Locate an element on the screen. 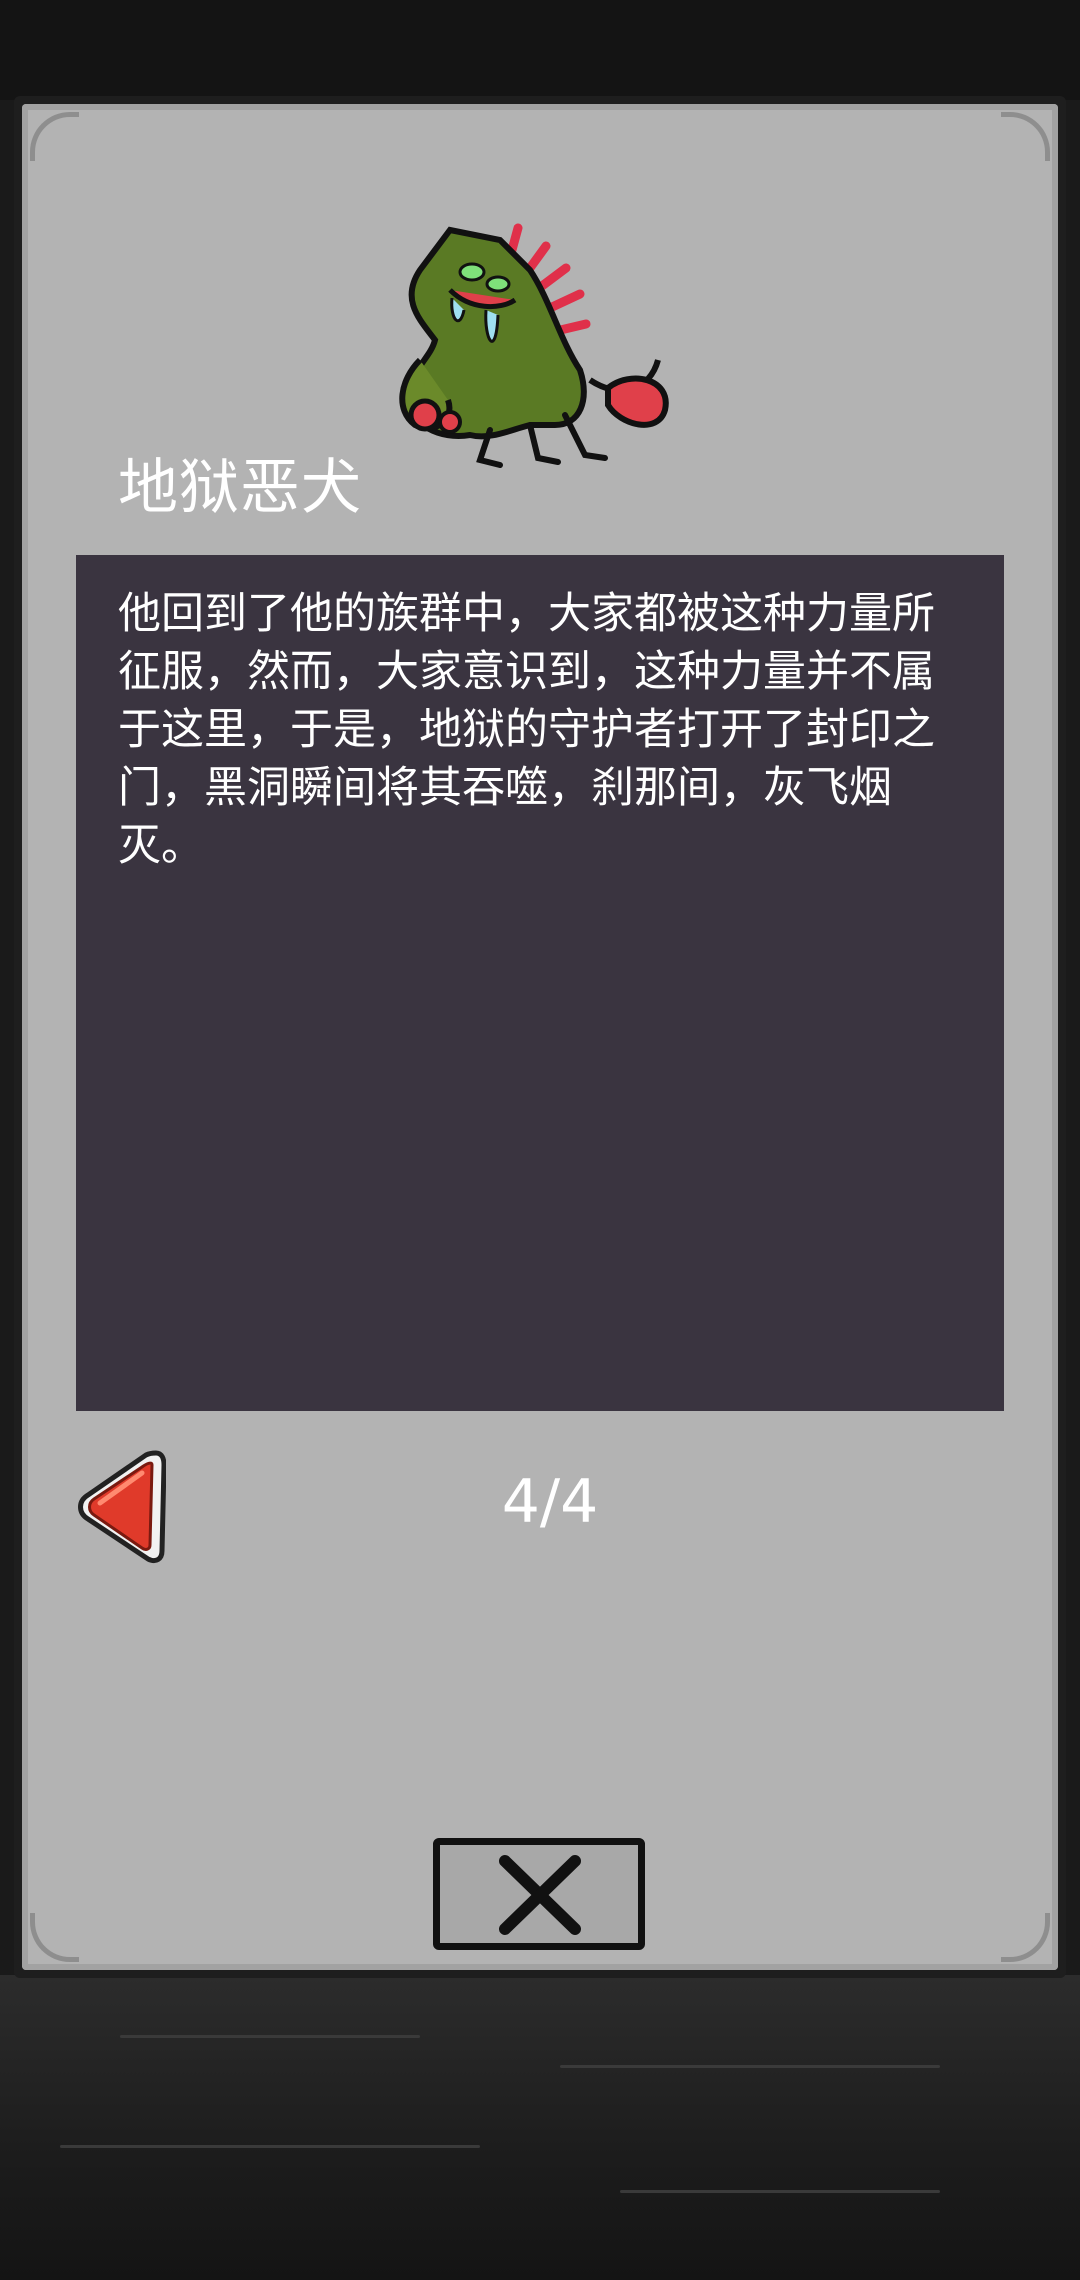  close-x-icon is located at coordinates (540, 1895).